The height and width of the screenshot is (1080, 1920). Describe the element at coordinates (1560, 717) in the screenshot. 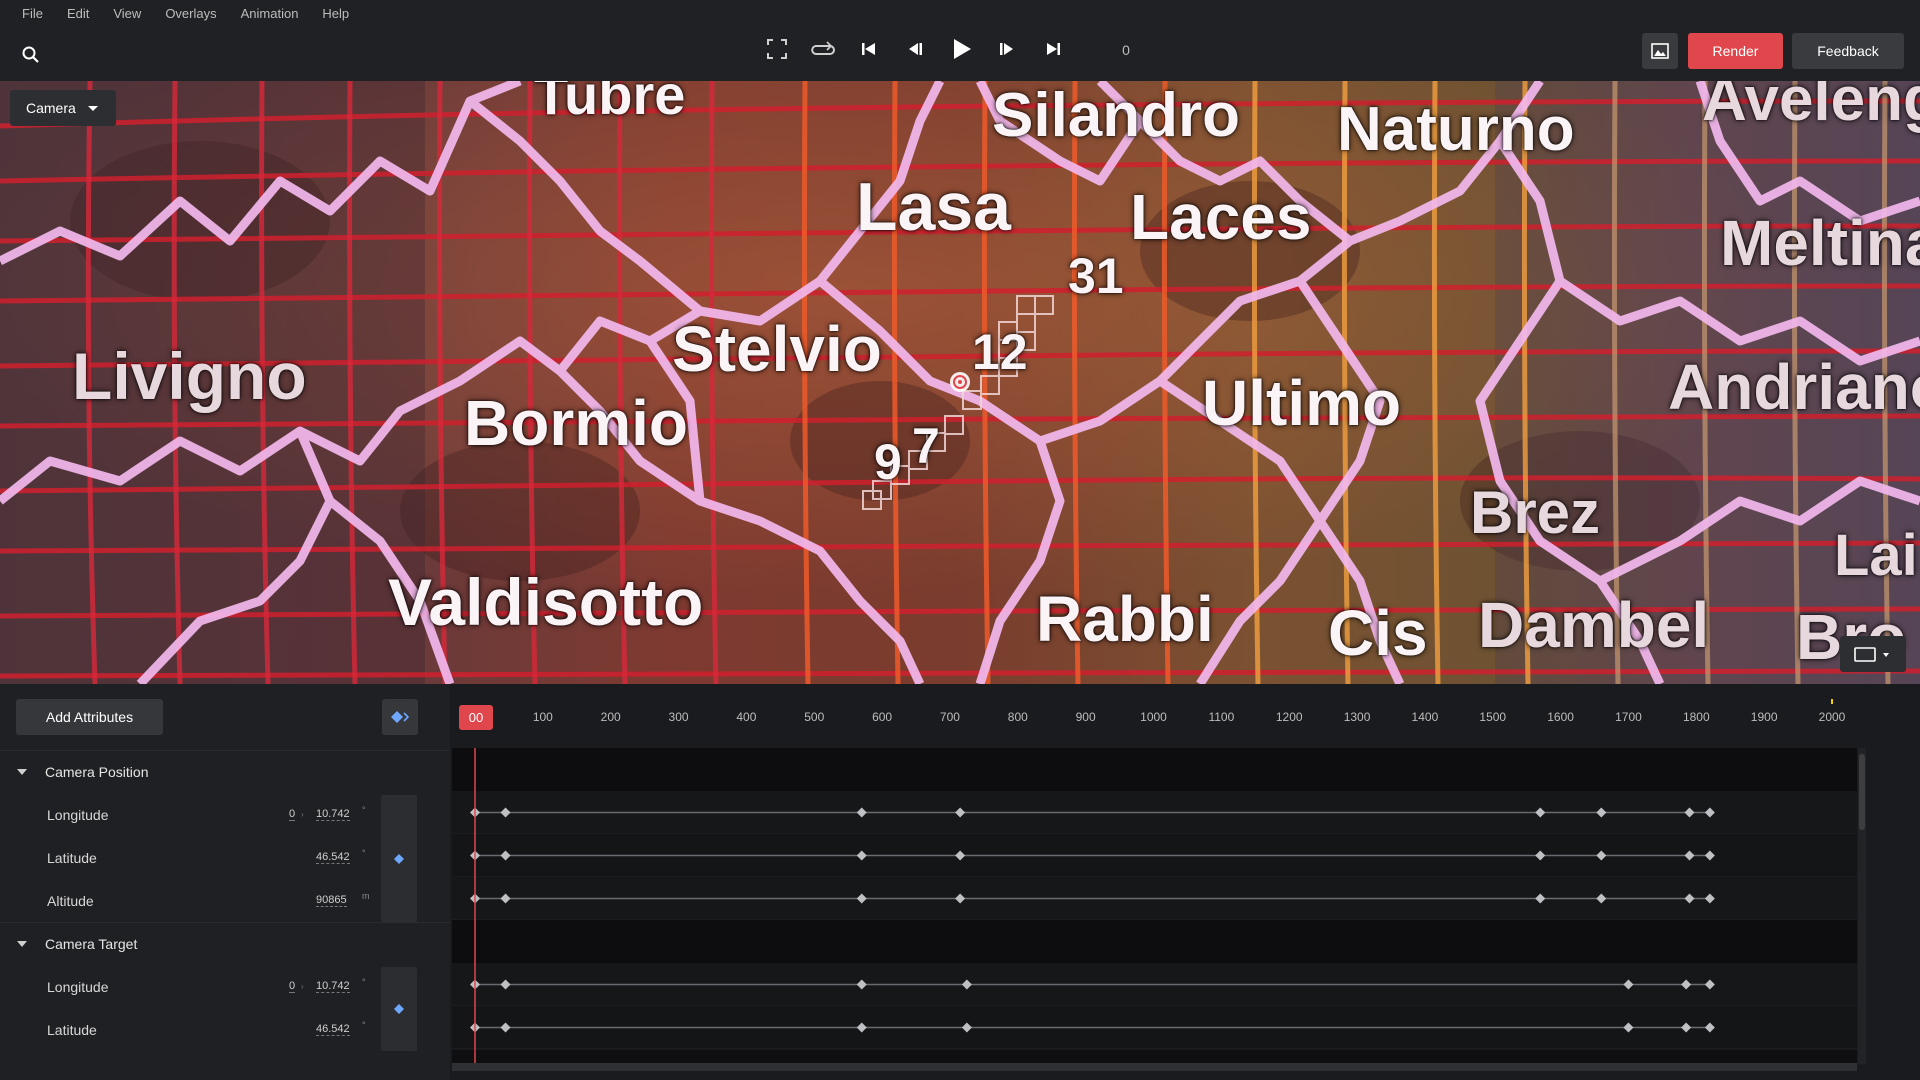

I see `ruler-tick-label: 1600` at that location.